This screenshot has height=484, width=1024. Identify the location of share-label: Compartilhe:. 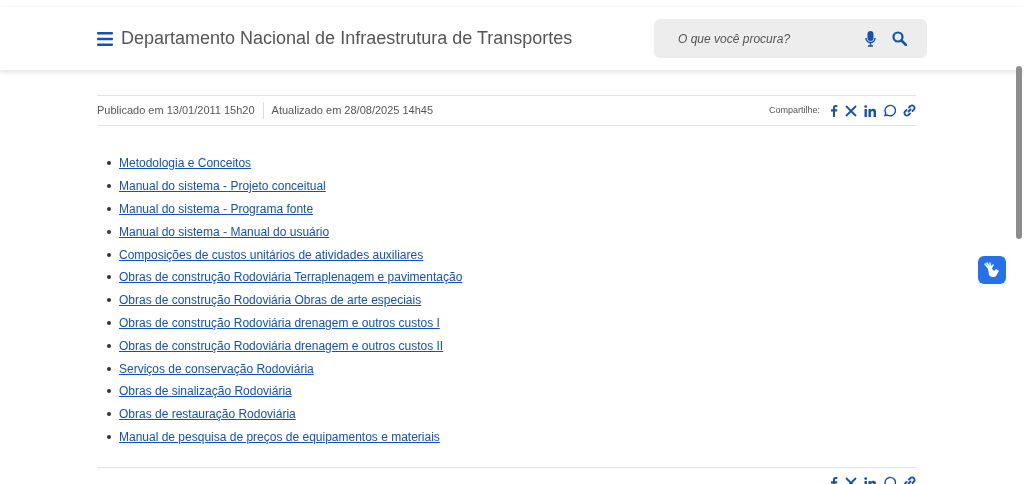
(794, 110).